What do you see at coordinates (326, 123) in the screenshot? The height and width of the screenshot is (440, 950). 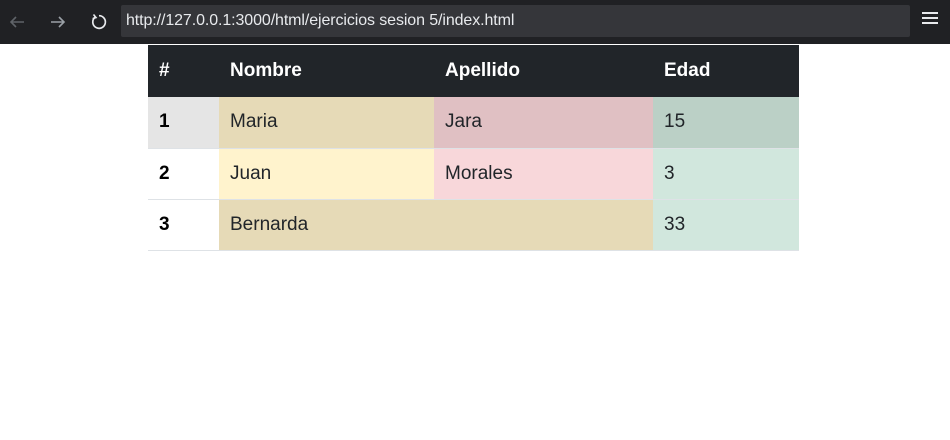 I see `nombre-cell: Maria` at bounding box center [326, 123].